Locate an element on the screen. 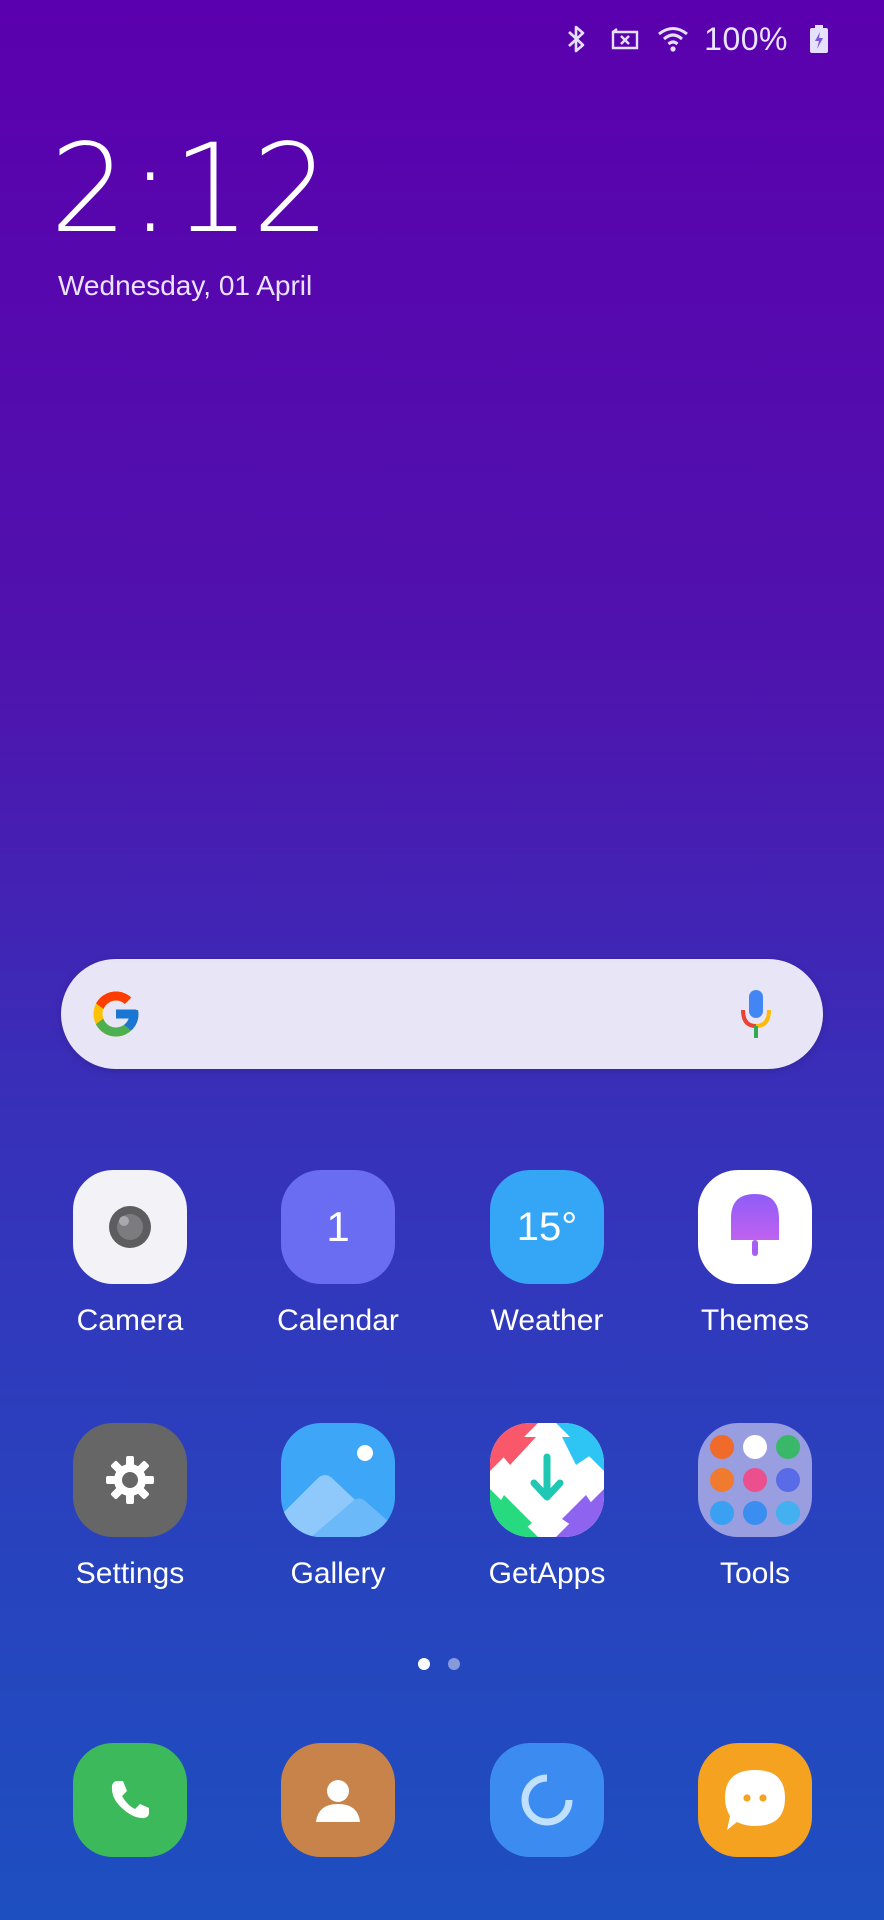  dock-browser is located at coordinates (547, 1800).